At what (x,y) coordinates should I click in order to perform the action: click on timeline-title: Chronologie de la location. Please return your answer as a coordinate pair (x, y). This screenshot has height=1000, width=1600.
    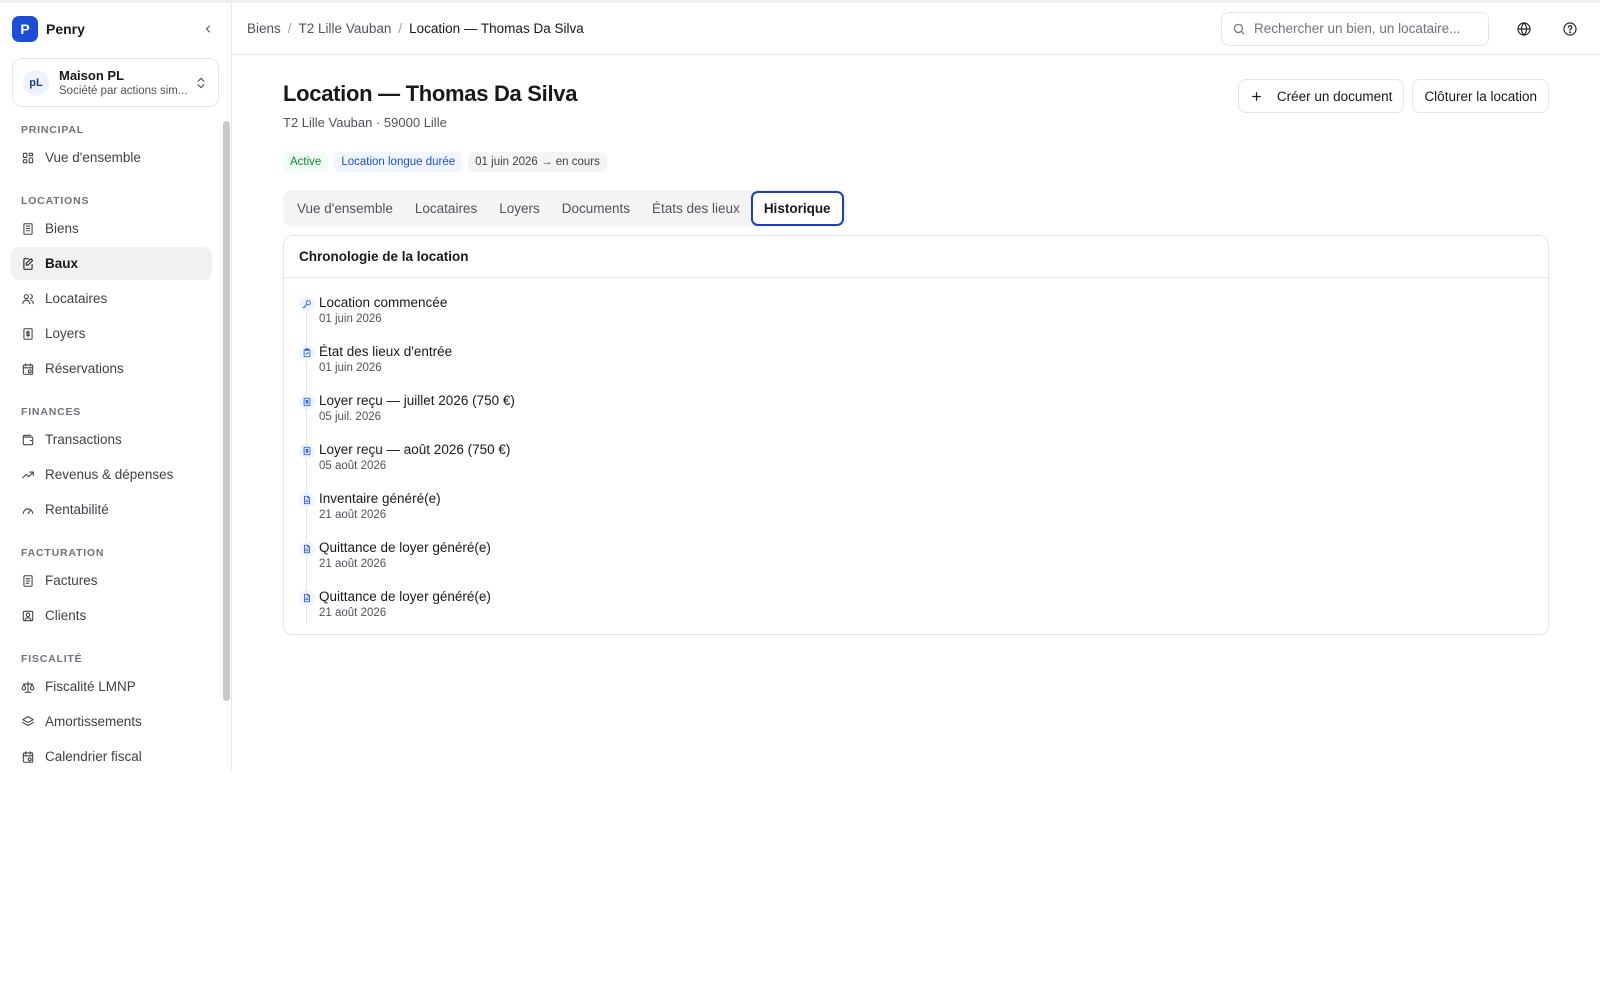
    Looking at the image, I should click on (916, 257).